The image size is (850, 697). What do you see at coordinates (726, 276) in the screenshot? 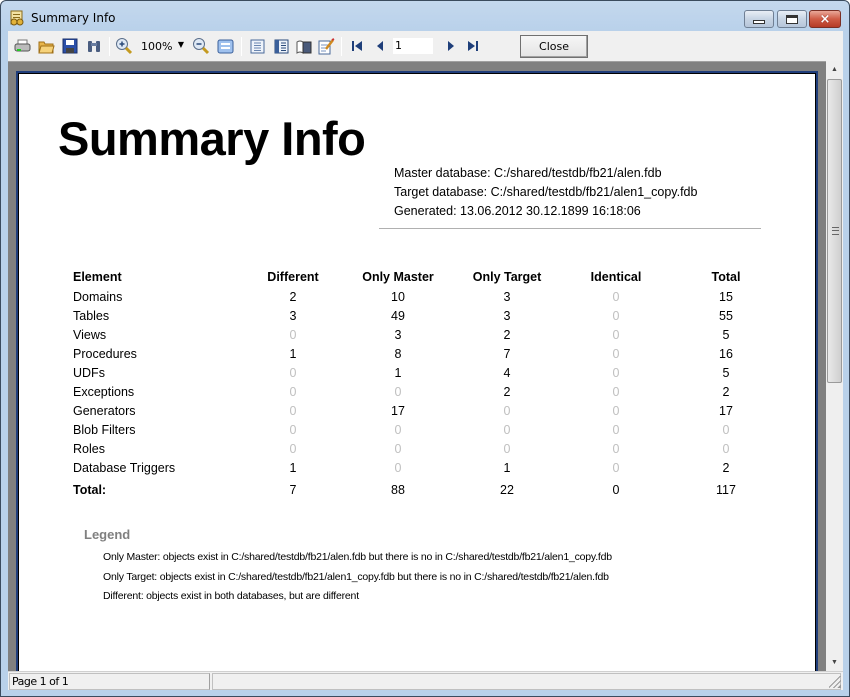
I see `column-header: Total` at bounding box center [726, 276].